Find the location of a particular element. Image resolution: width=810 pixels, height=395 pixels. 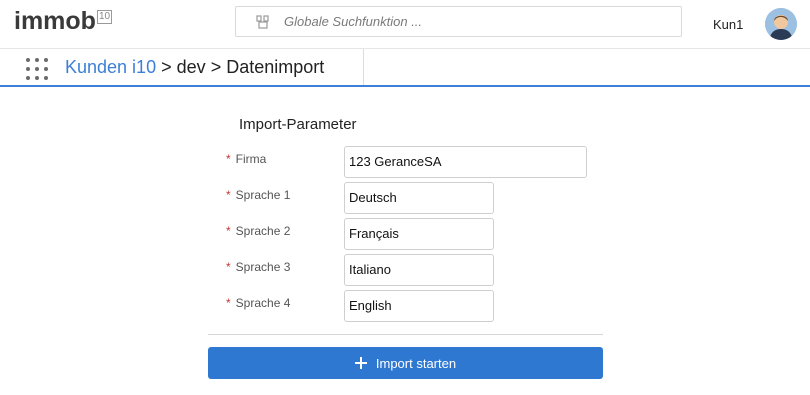

navigation-bar: Kunden i10 > dev > Datenimport is located at coordinates (405, 68).